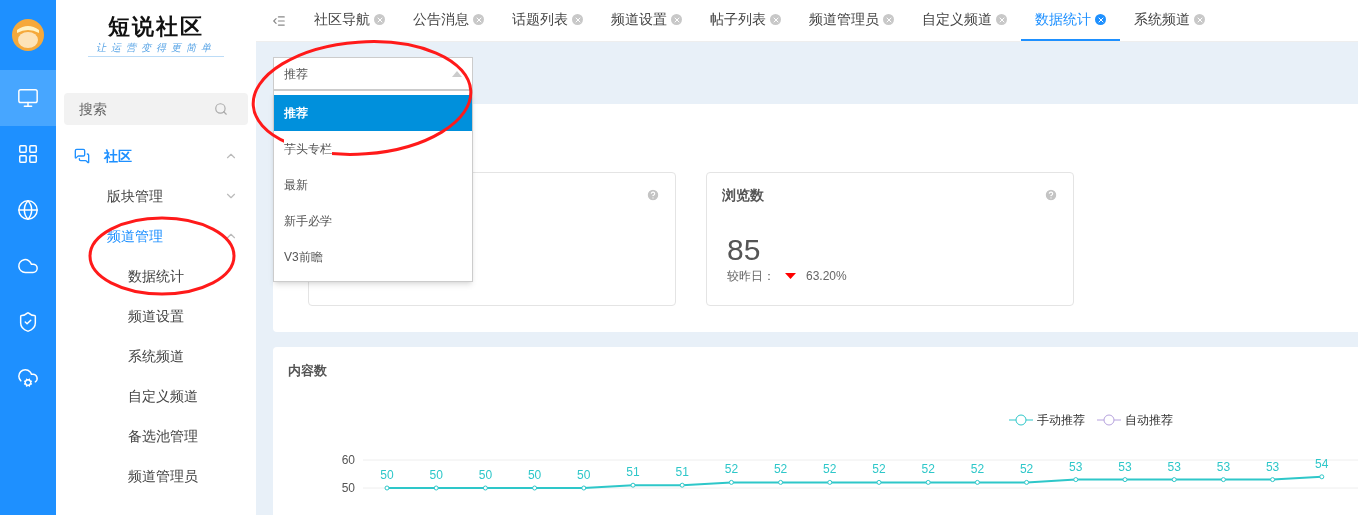  Describe the element at coordinates (373, 73) in the screenshot. I see `select-field: 推荐` at that location.